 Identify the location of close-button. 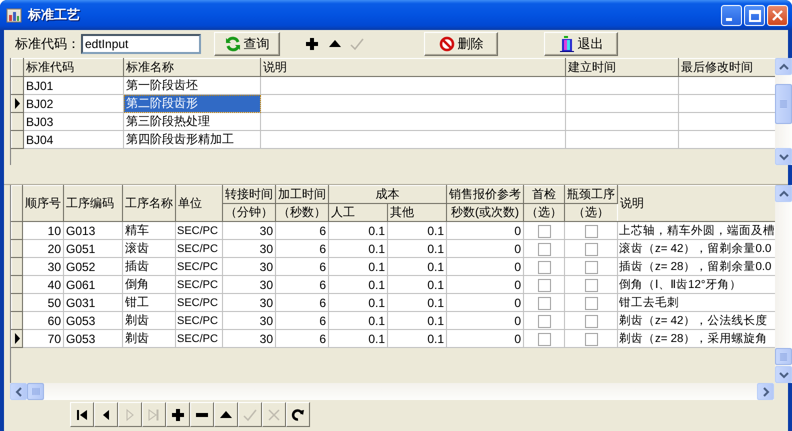
(777, 15).